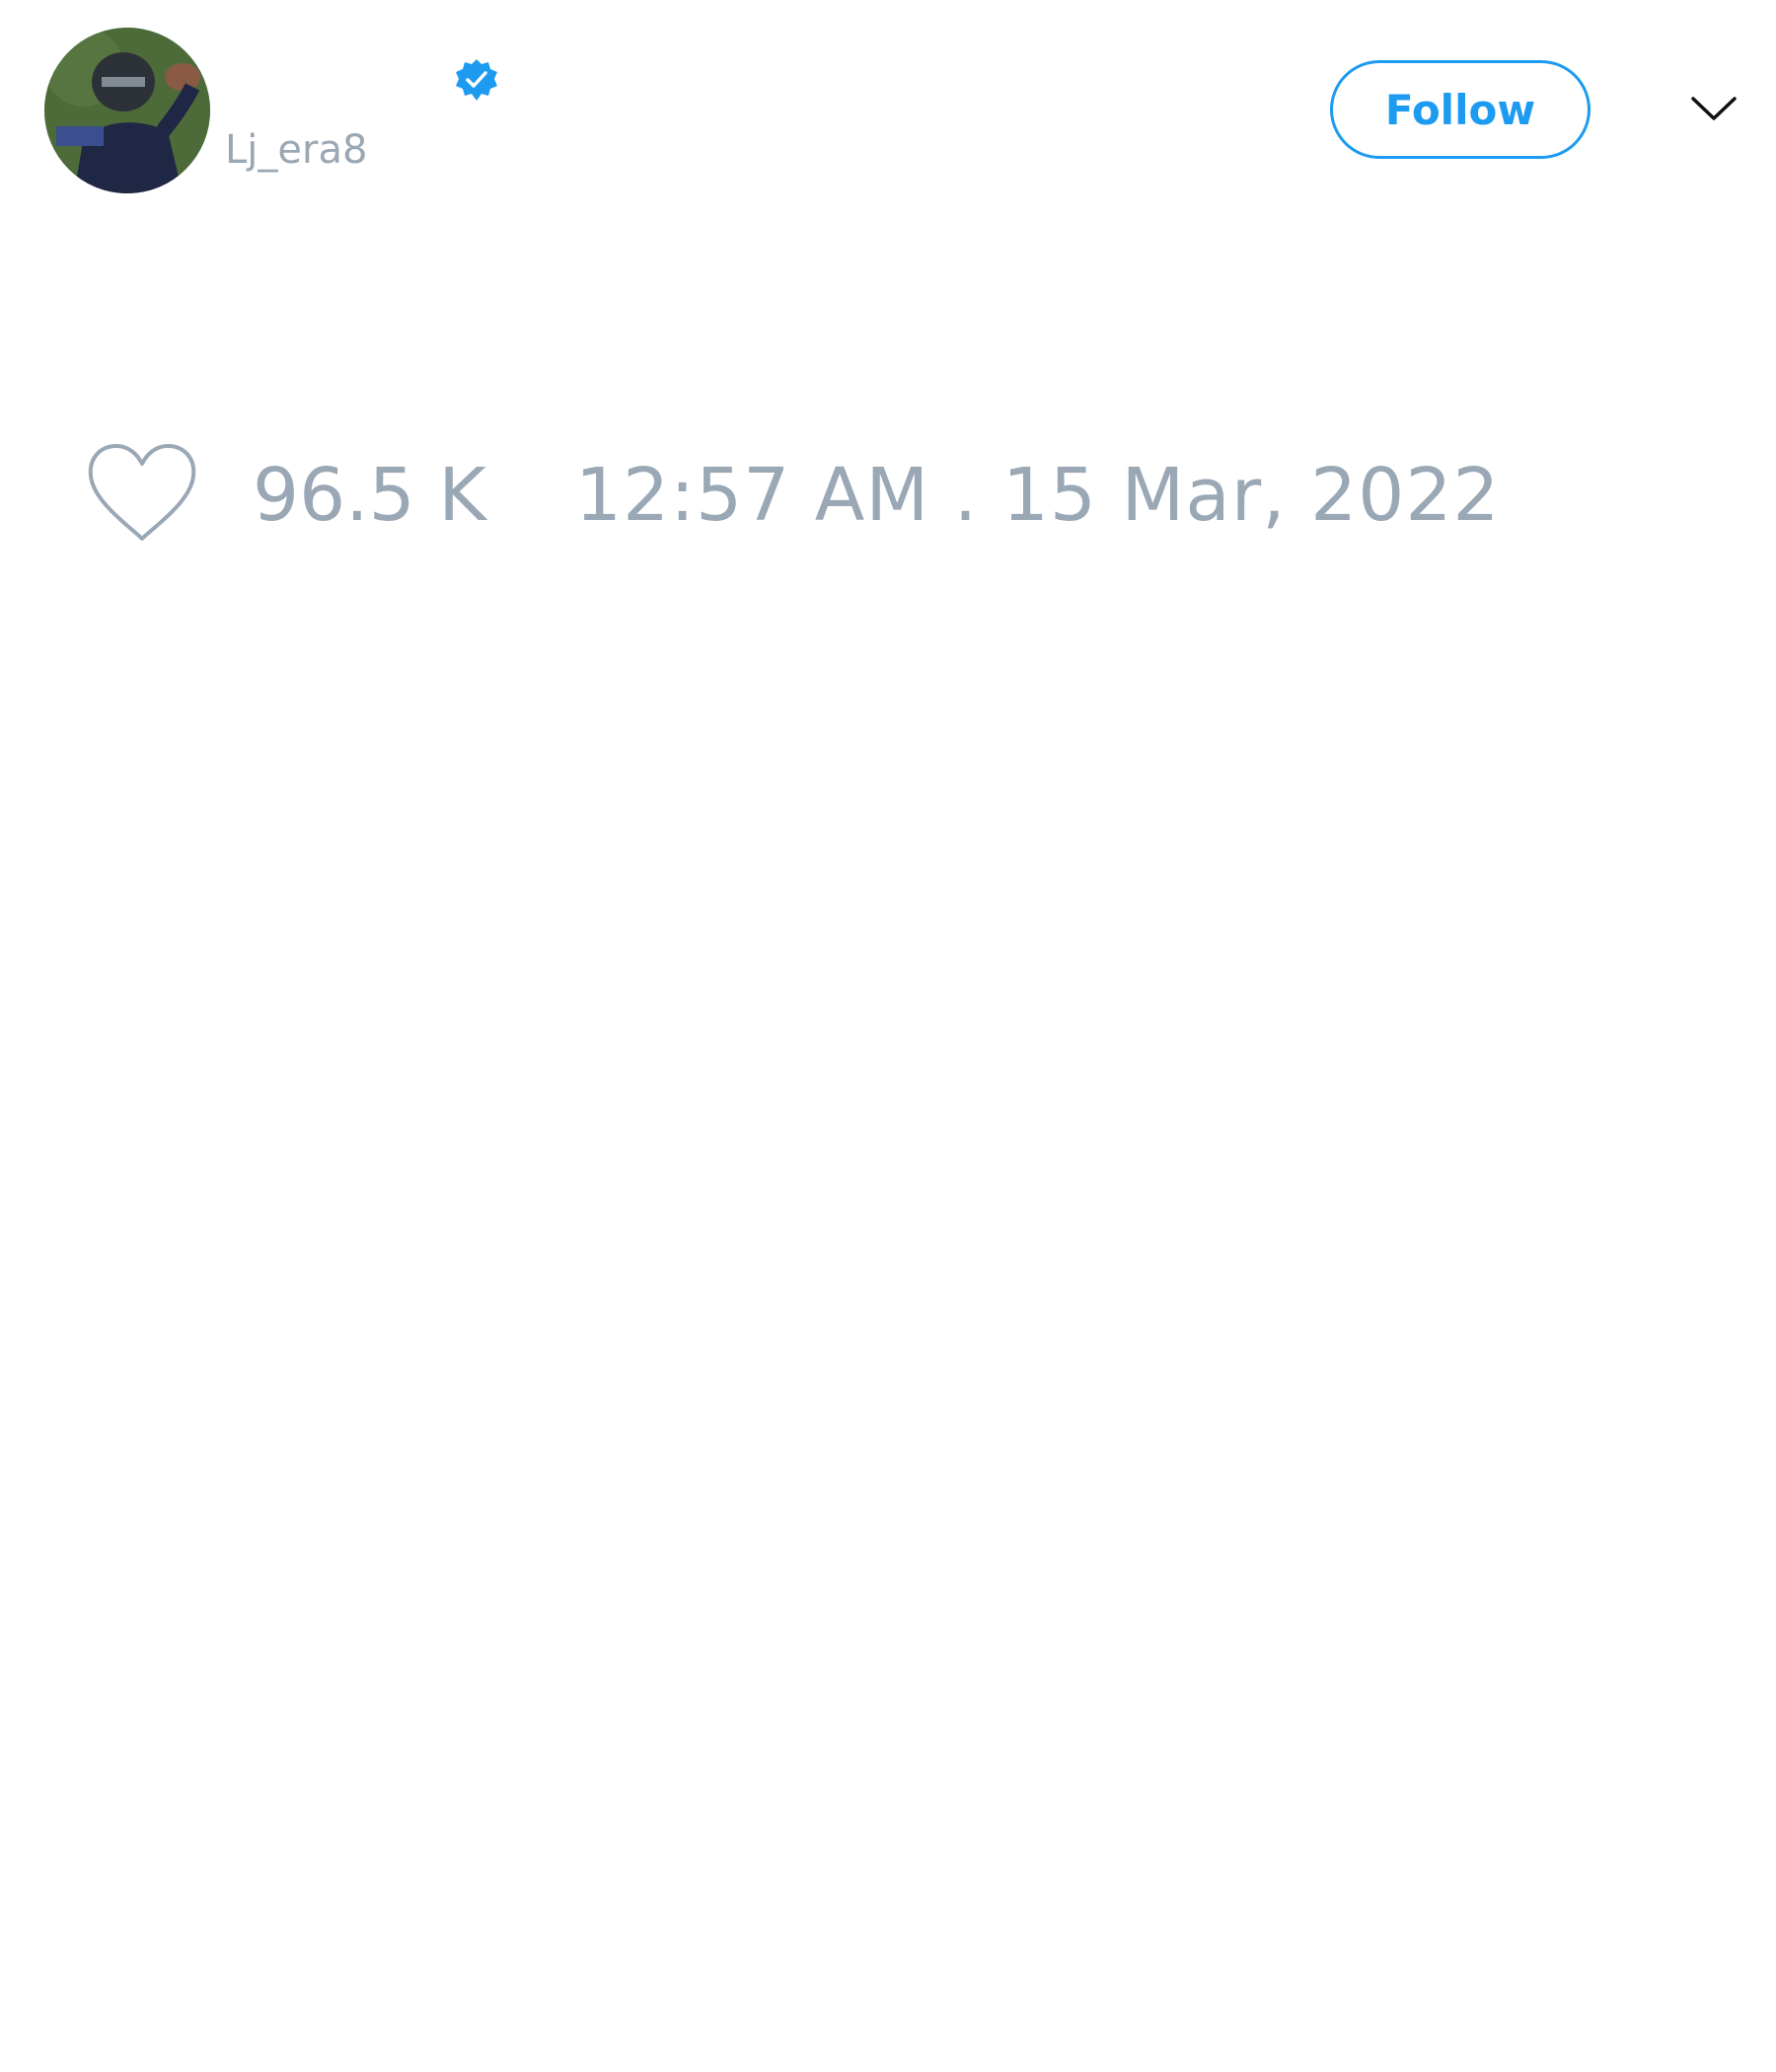 Image resolution: width=1776 pixels, height=2072 pixels. I want to click on avatar-photo-icon, so click(127, 111).